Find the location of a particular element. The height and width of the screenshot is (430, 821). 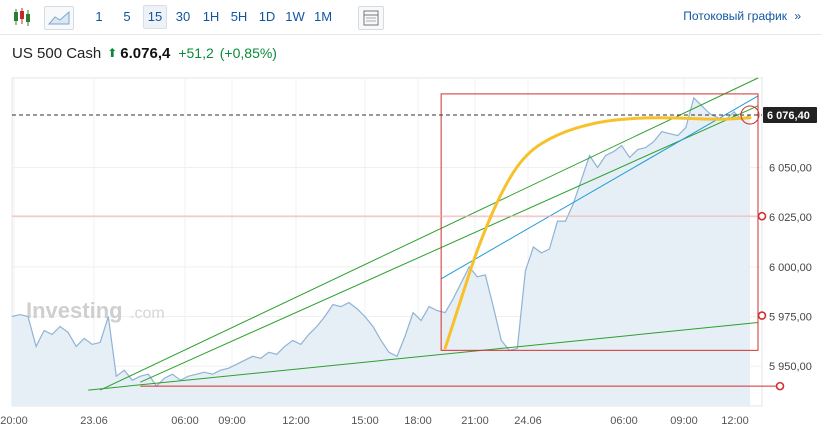

x-tick-label: 20:00 is located at coordinates (14, 421).